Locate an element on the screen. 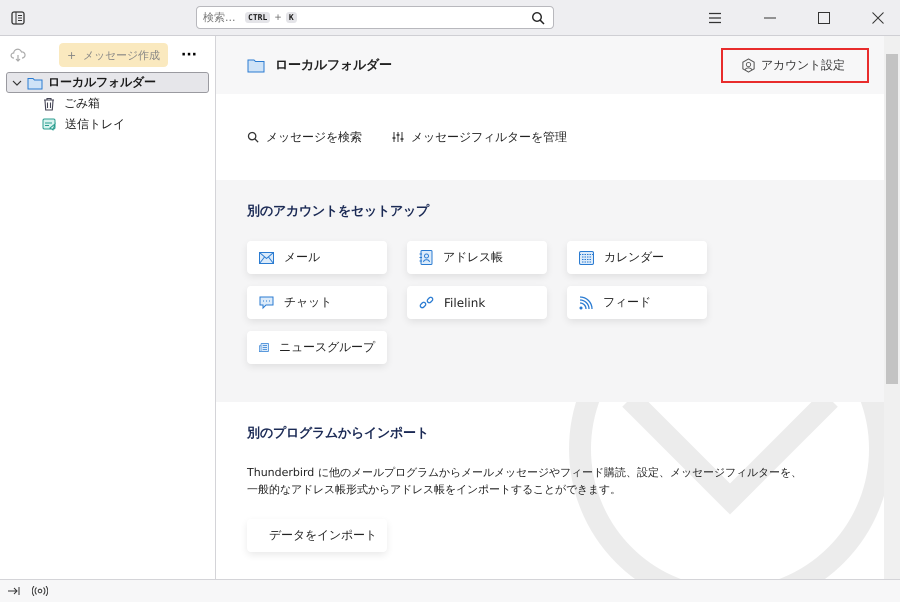  setup-card: Filelink is located at coordinates (477, 302).